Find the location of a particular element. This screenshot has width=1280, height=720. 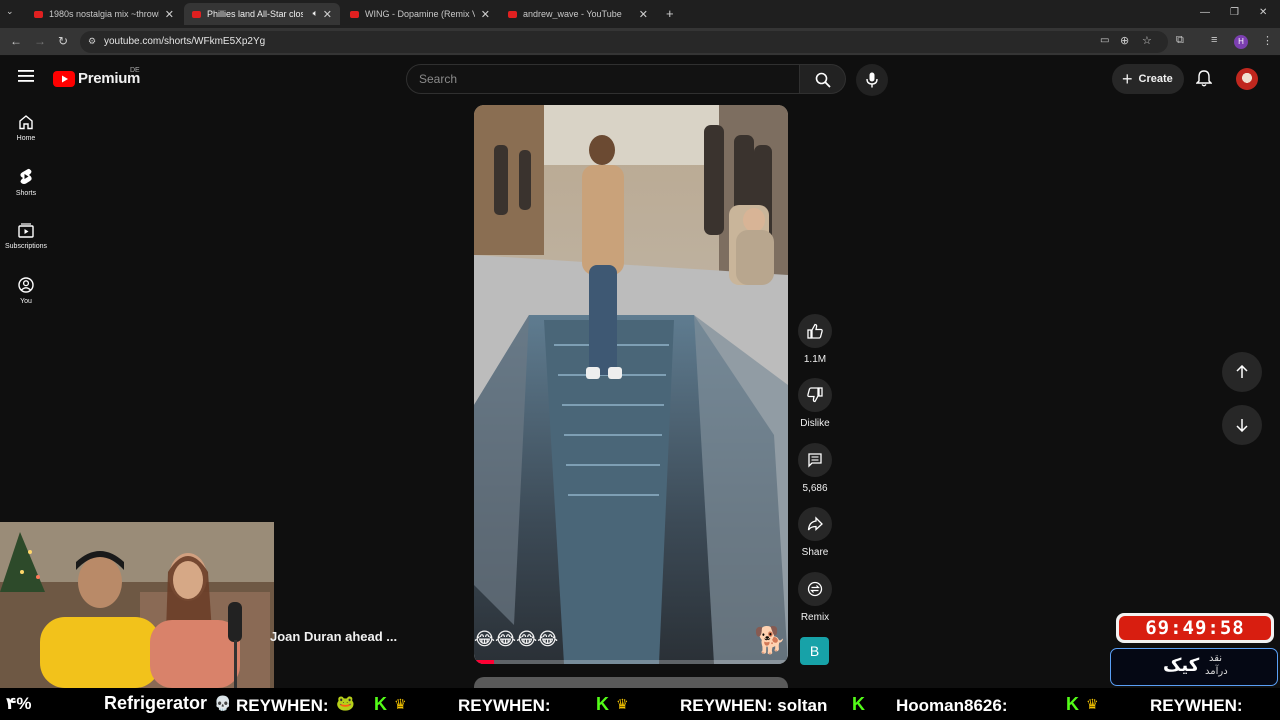

previous-short-button is located at coordinates (1242, 372).